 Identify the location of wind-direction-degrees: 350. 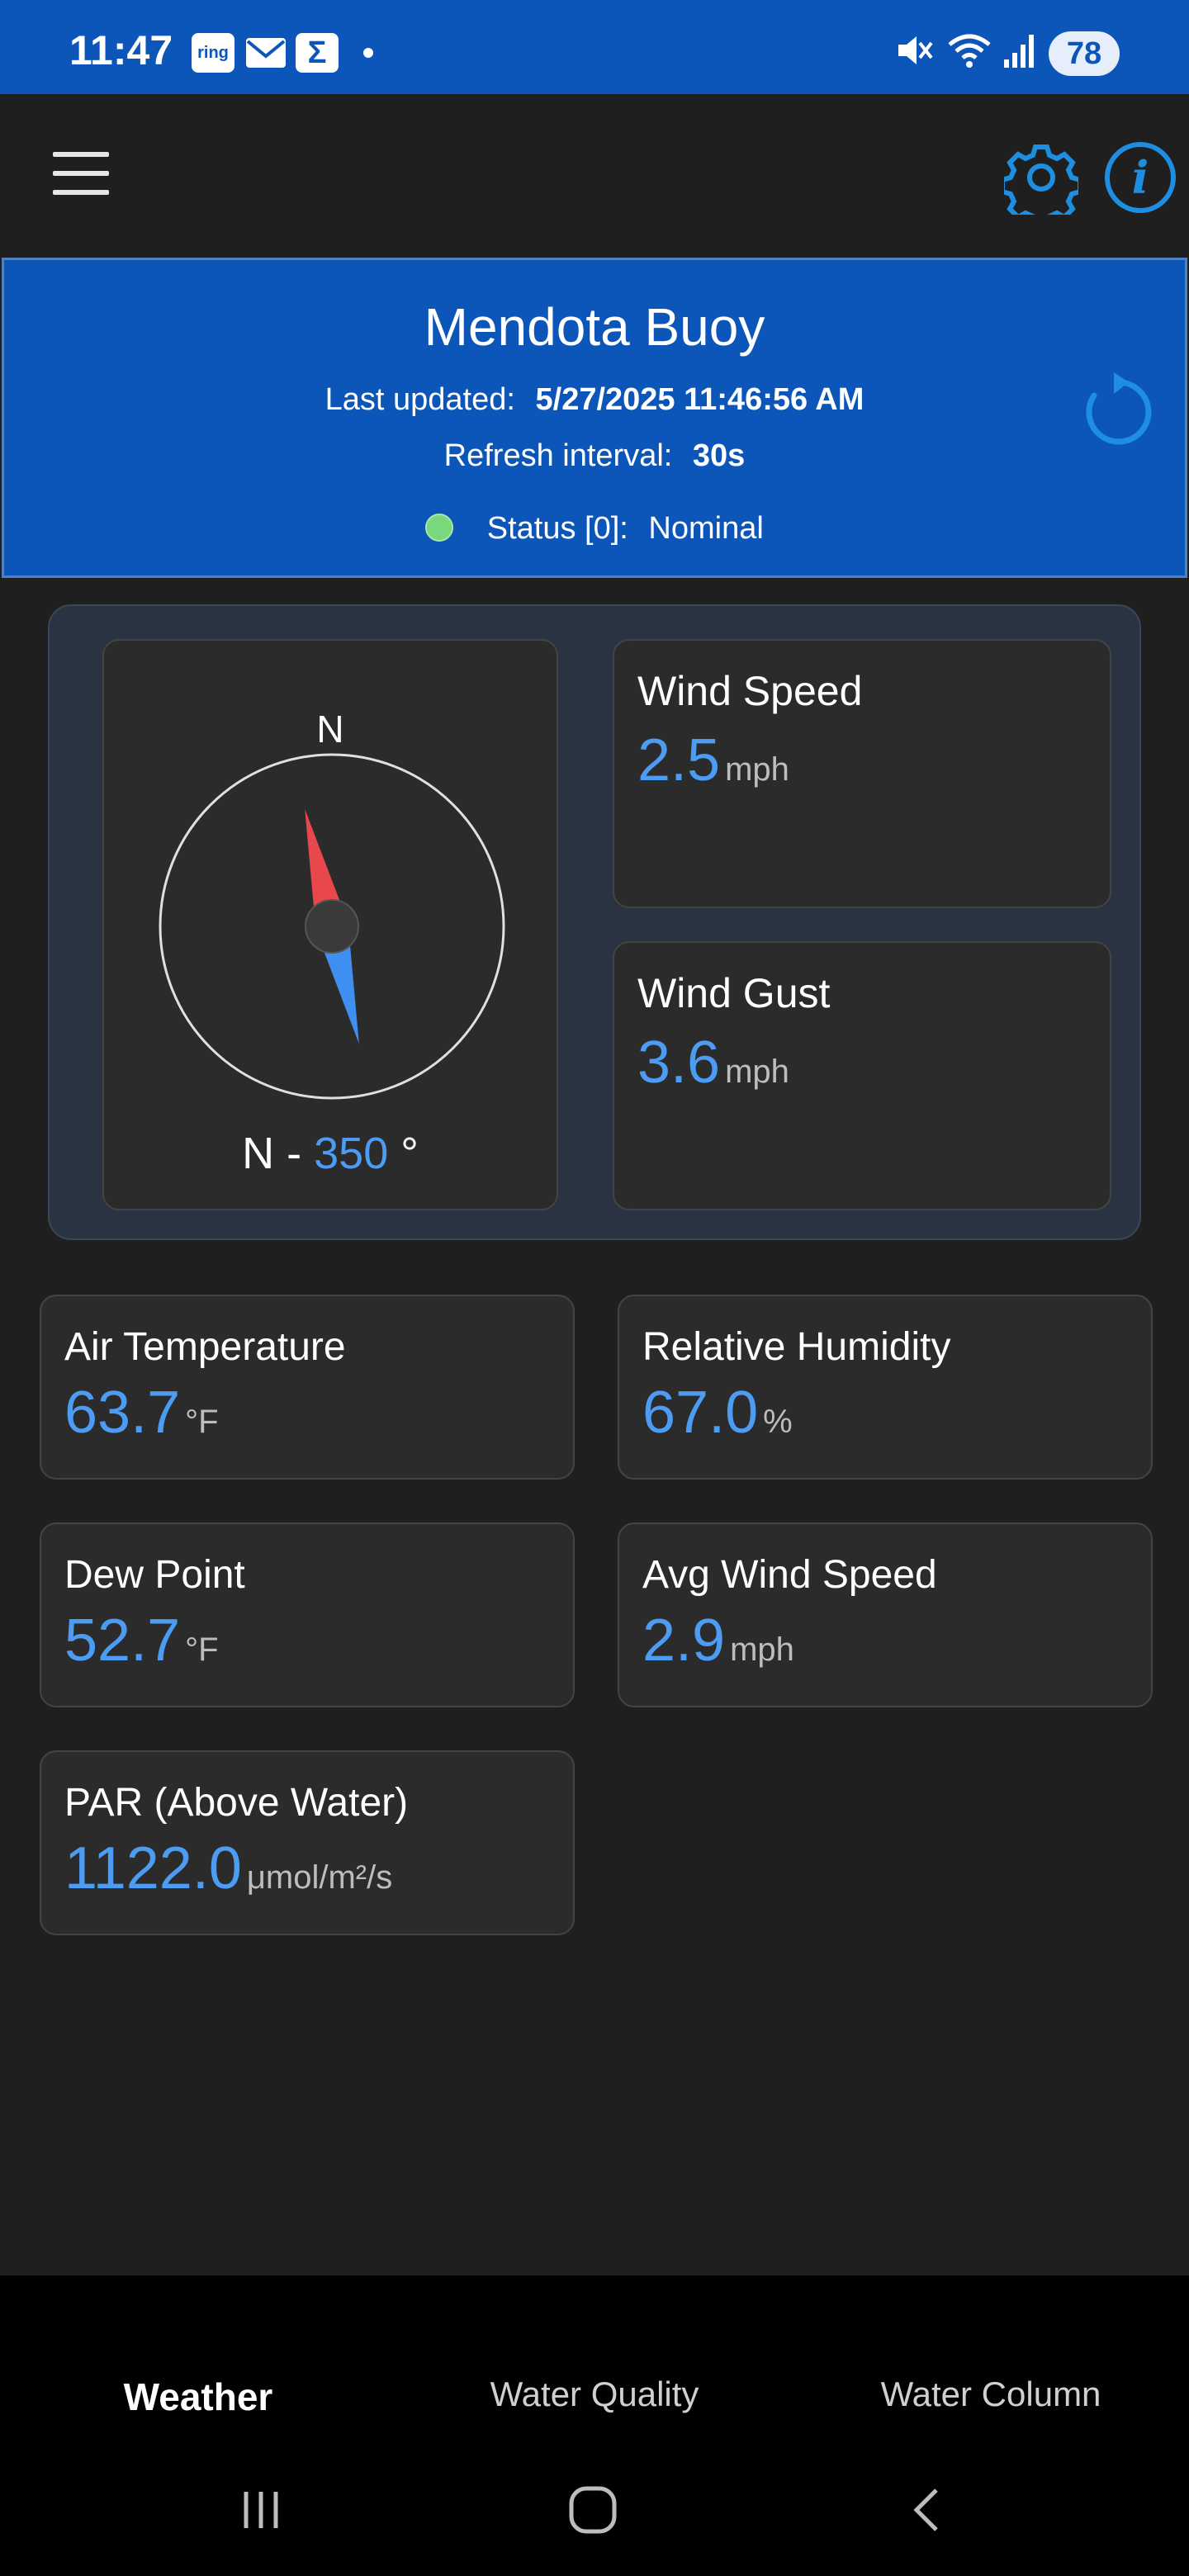
(351, 1153).